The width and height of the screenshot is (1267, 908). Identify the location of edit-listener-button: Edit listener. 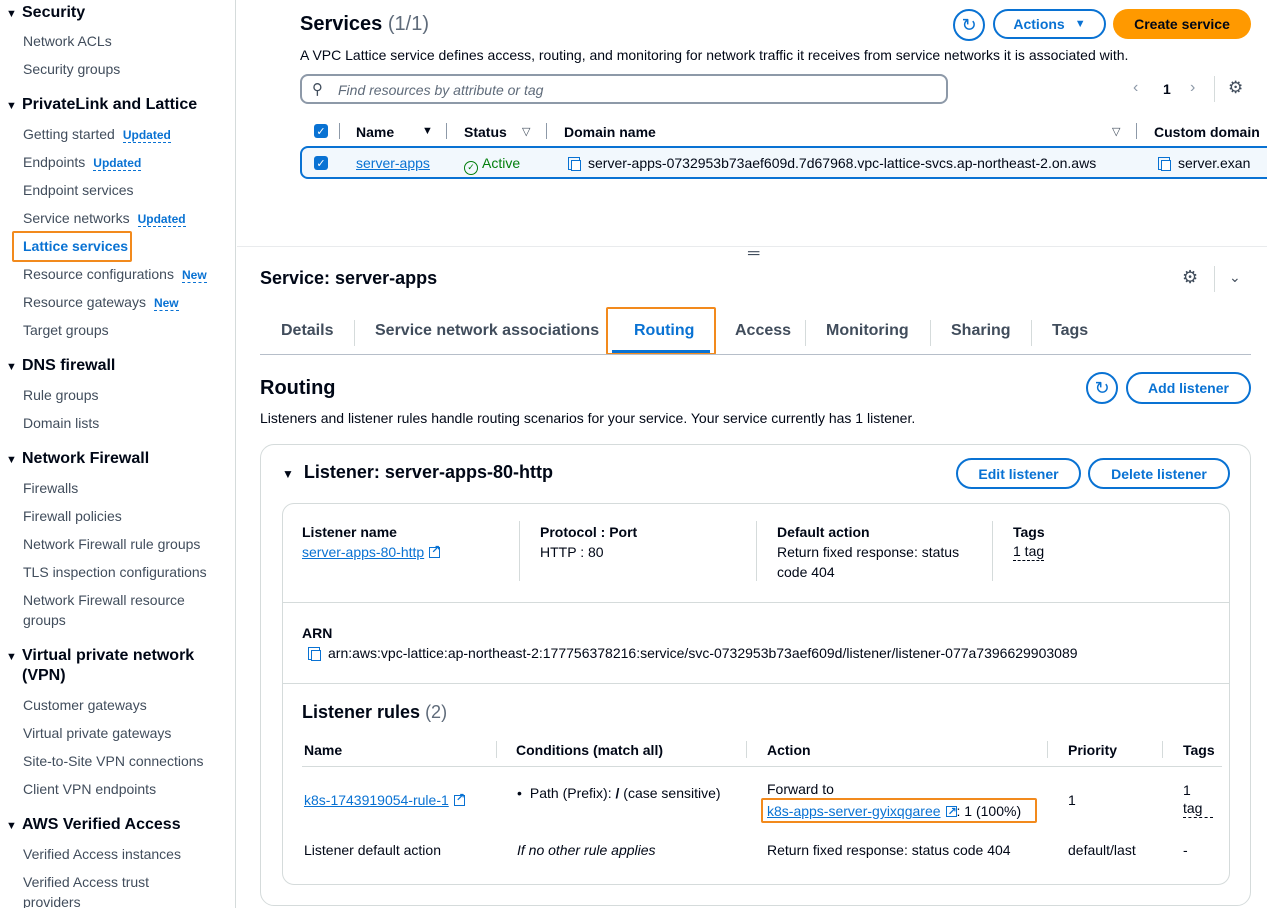
(1018, 473).